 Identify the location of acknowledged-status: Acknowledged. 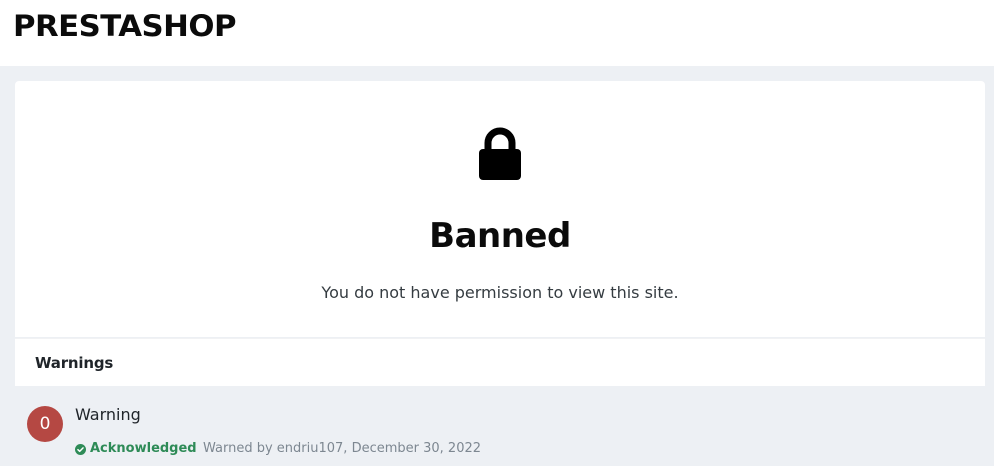
(136, 449).